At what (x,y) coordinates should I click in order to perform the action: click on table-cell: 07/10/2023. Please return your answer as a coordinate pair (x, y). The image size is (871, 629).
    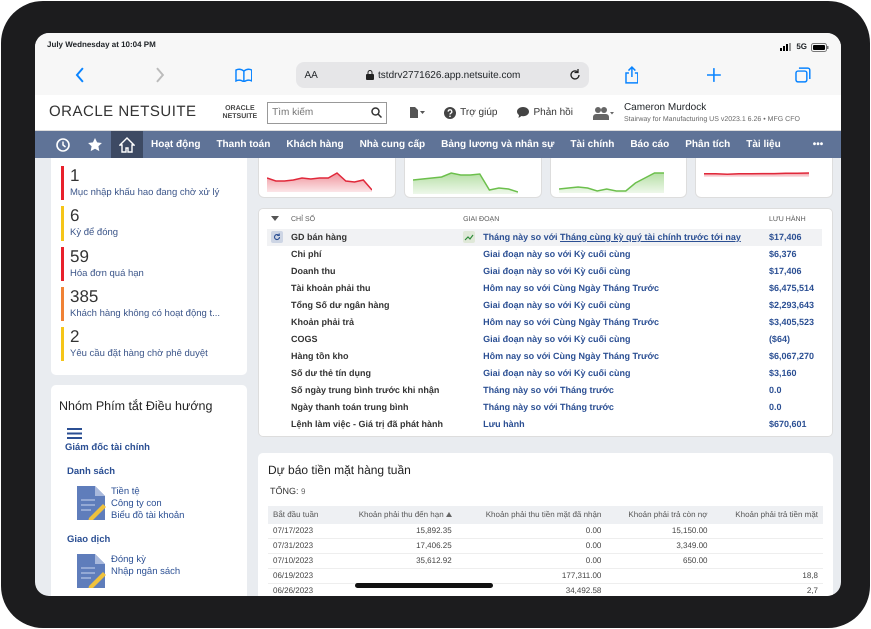
    Looking at the image, I should click on (301, 560).